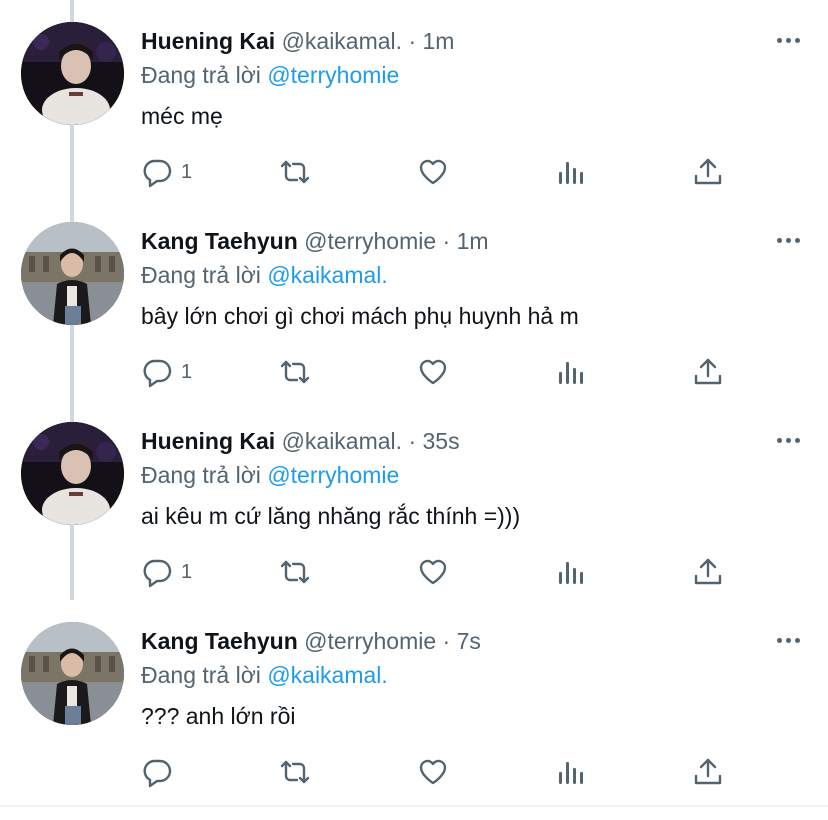  Describe the element at coordinates (441, 441) in the screenshot. I see `timestamp: 35s` at that location.